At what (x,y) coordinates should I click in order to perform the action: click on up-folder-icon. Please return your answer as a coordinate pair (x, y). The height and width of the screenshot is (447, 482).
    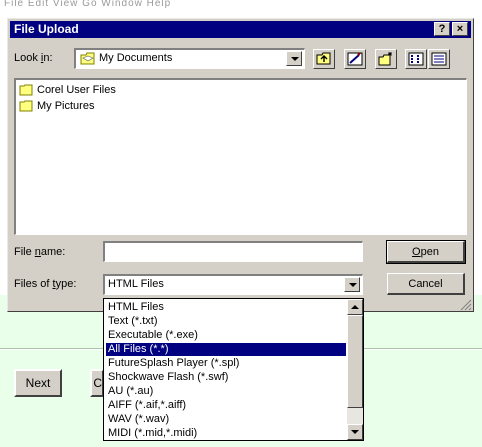
    Looking at the image, I should click on (323, 58).